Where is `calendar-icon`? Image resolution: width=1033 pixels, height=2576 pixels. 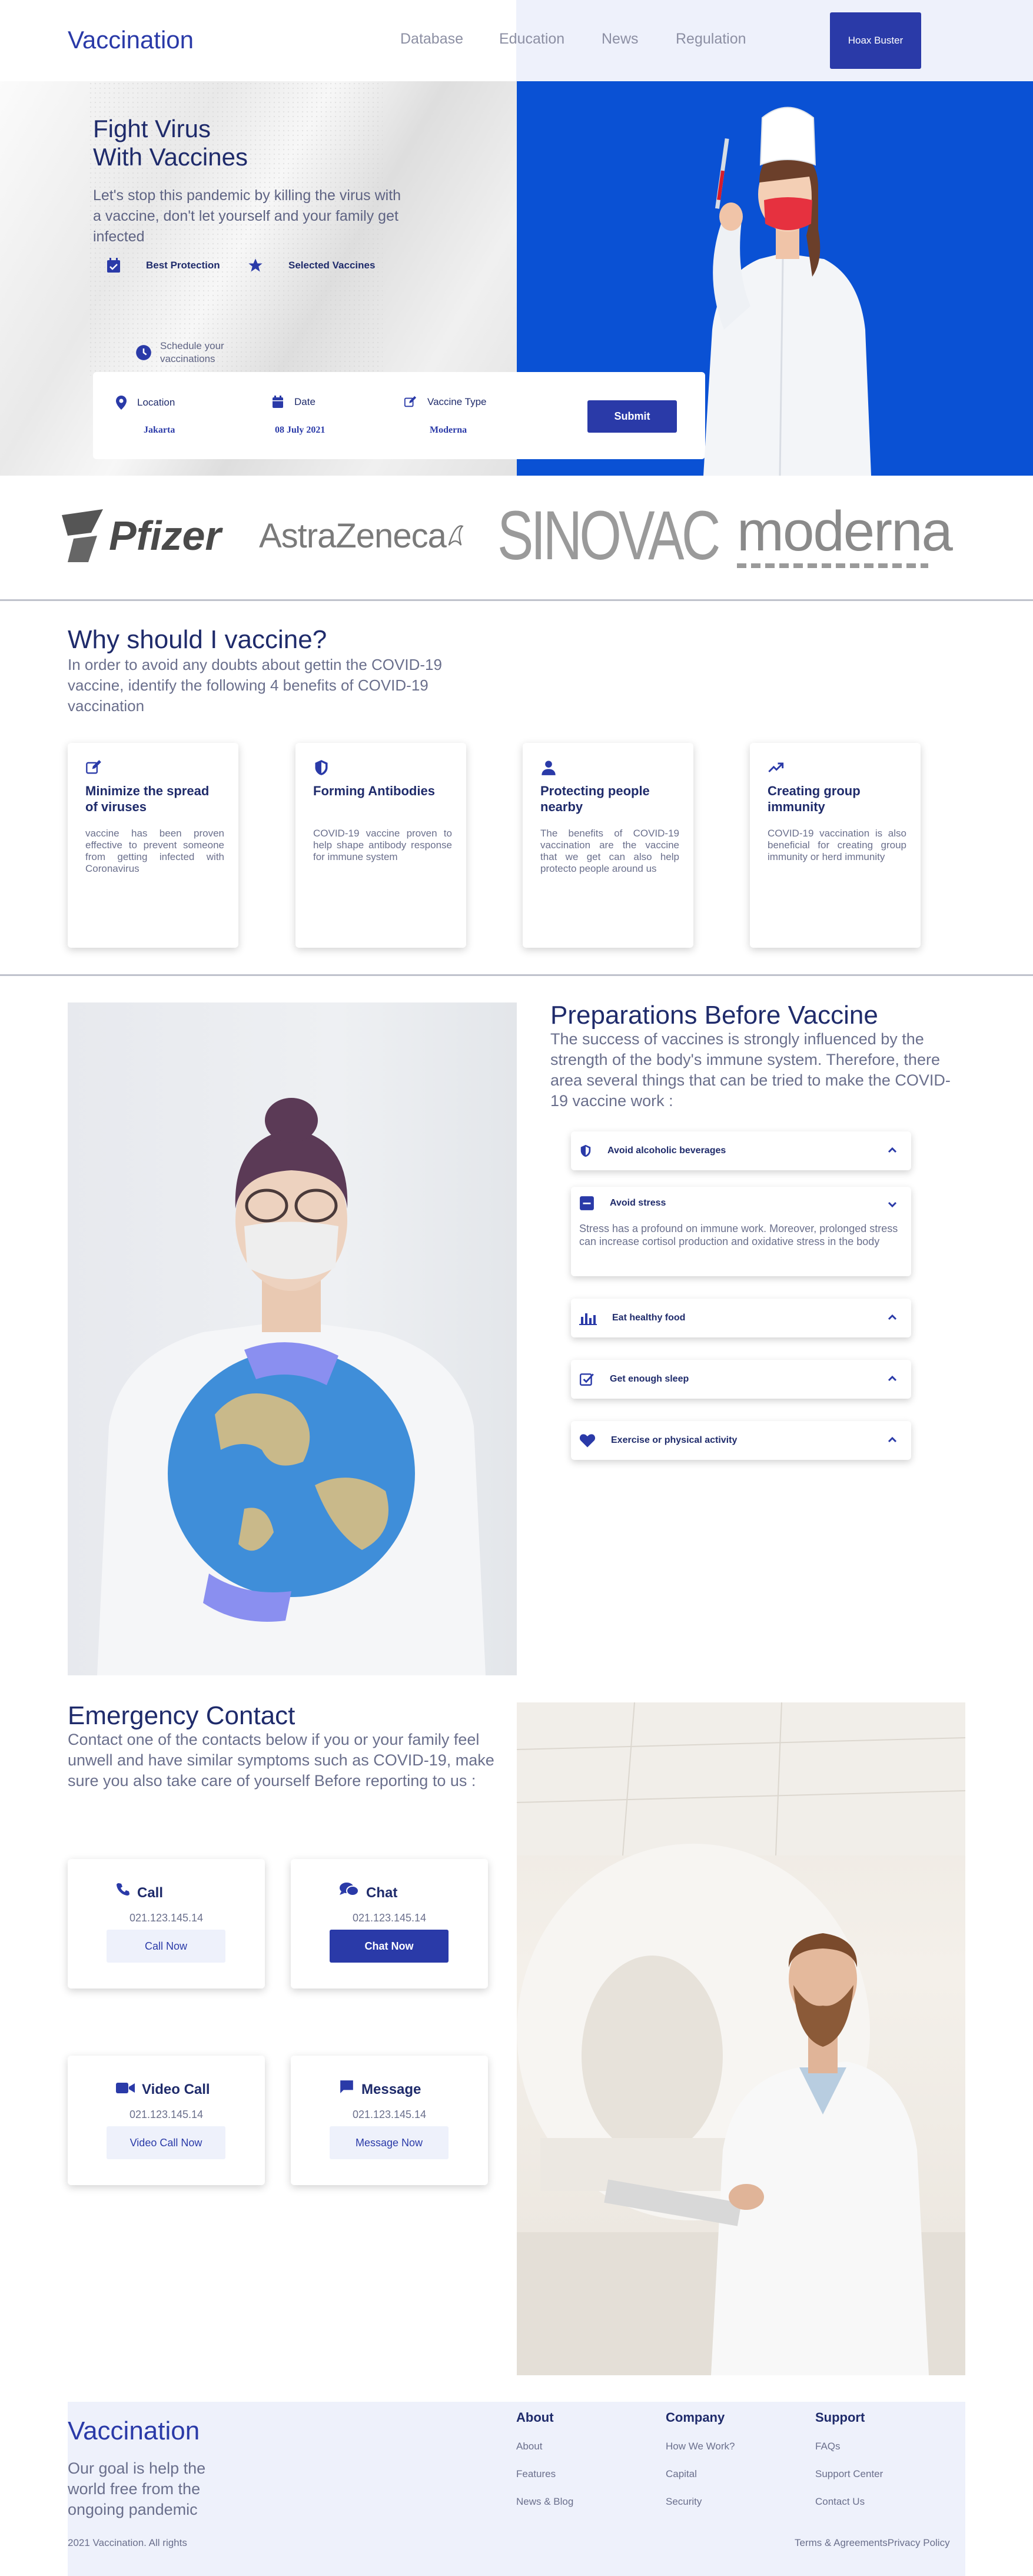
calendar-icon is located at coordinates (278, 402).